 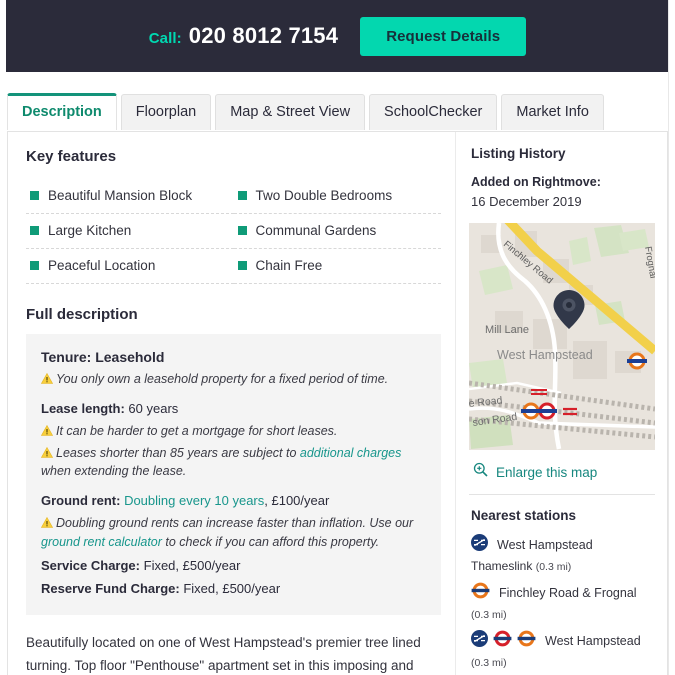 What do you see at coordinates (110, 589) in the screenshot?
I see `reserve-fund-label: Reserve Fund Charge:` at bounding box center [110, 589].